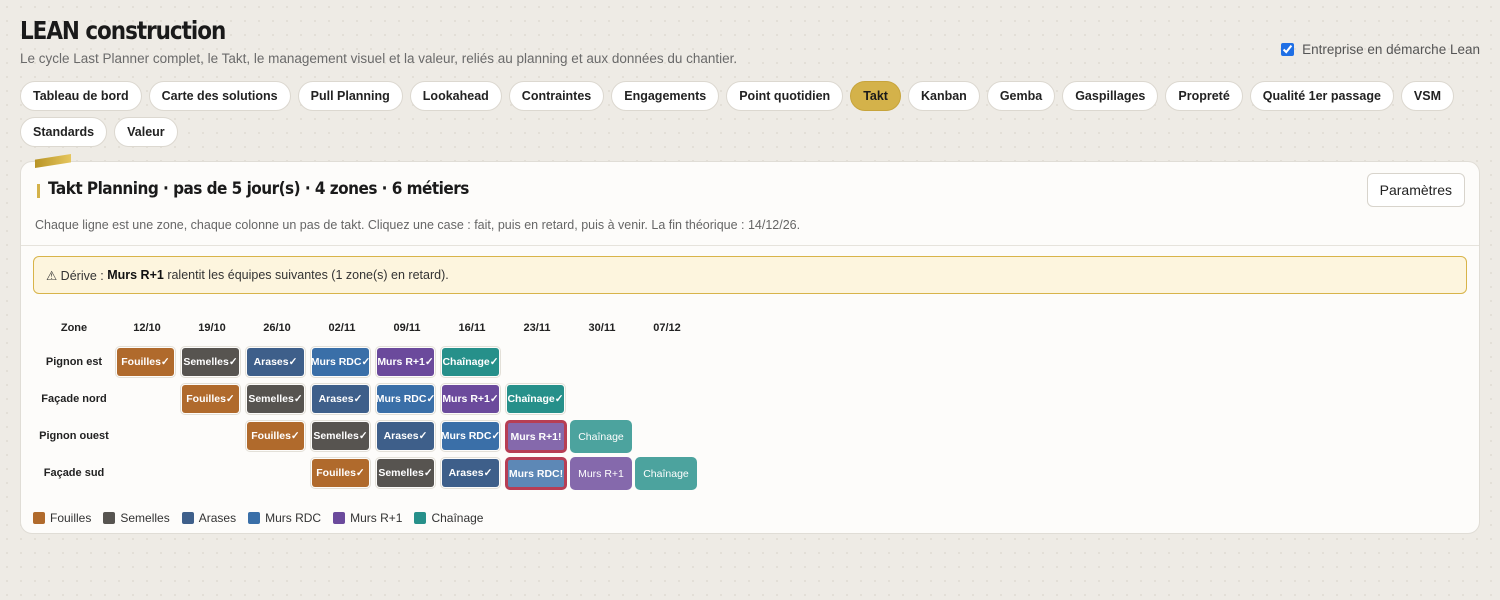 Image resolution: width=1500 pixels, height=600 pixels. What do you see at coordinates (1021, 96) in the screenshot?
I see `tab-gemba: Gemba` at bounding box center [1021, 96].